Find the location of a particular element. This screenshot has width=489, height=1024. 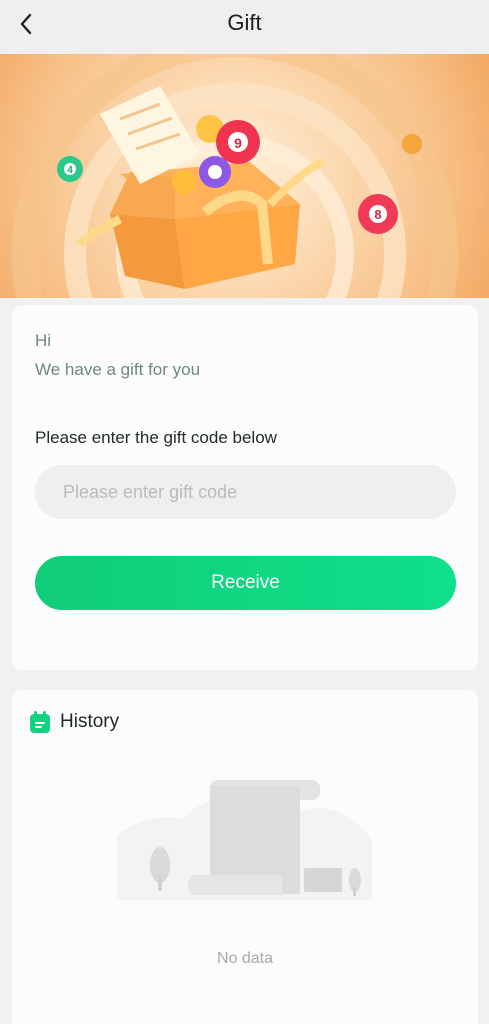

ball-four-text: 4 is located at coordinates (70, 170).